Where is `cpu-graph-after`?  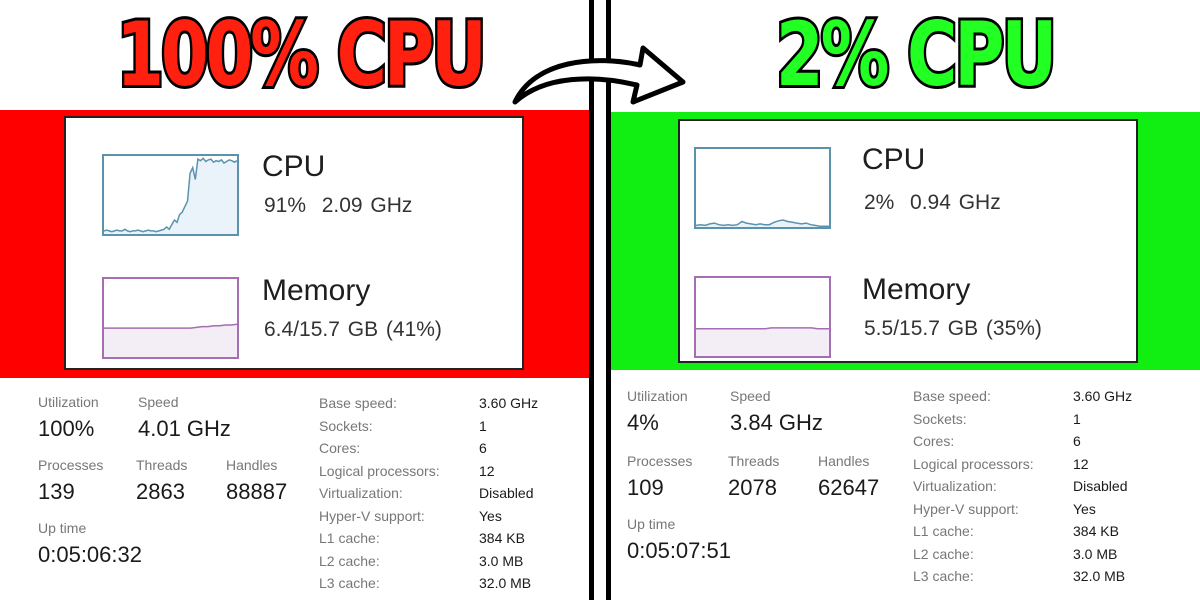
cpu-graph-after is located at coordinates (762, 188).